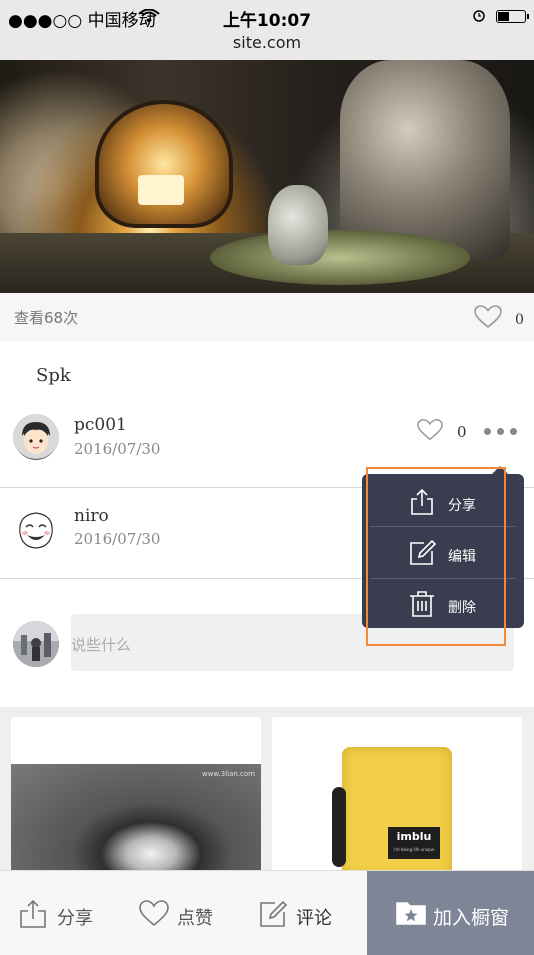  I want to click on share-button: 分享, so click(60, 913).